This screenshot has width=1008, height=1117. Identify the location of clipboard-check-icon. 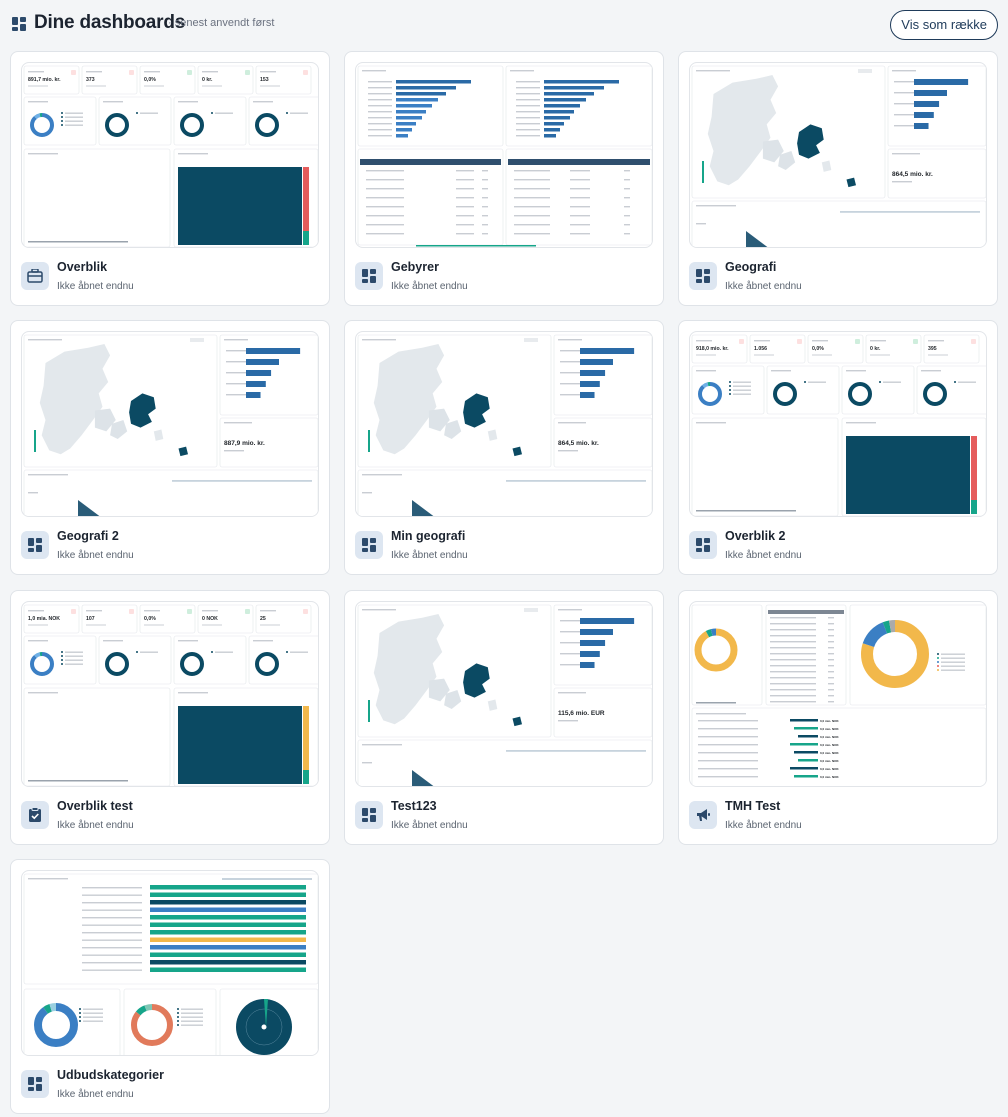
(35, 815).